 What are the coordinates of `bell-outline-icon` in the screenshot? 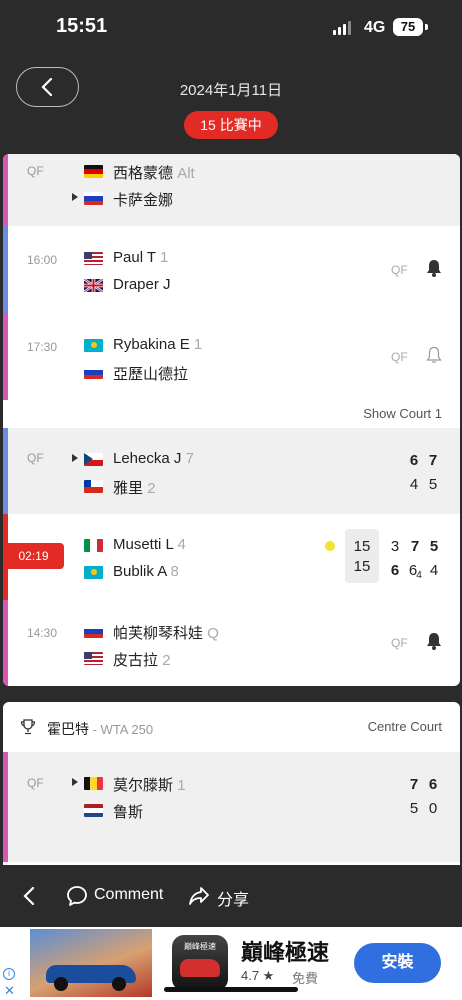 It's located at (434, 355).